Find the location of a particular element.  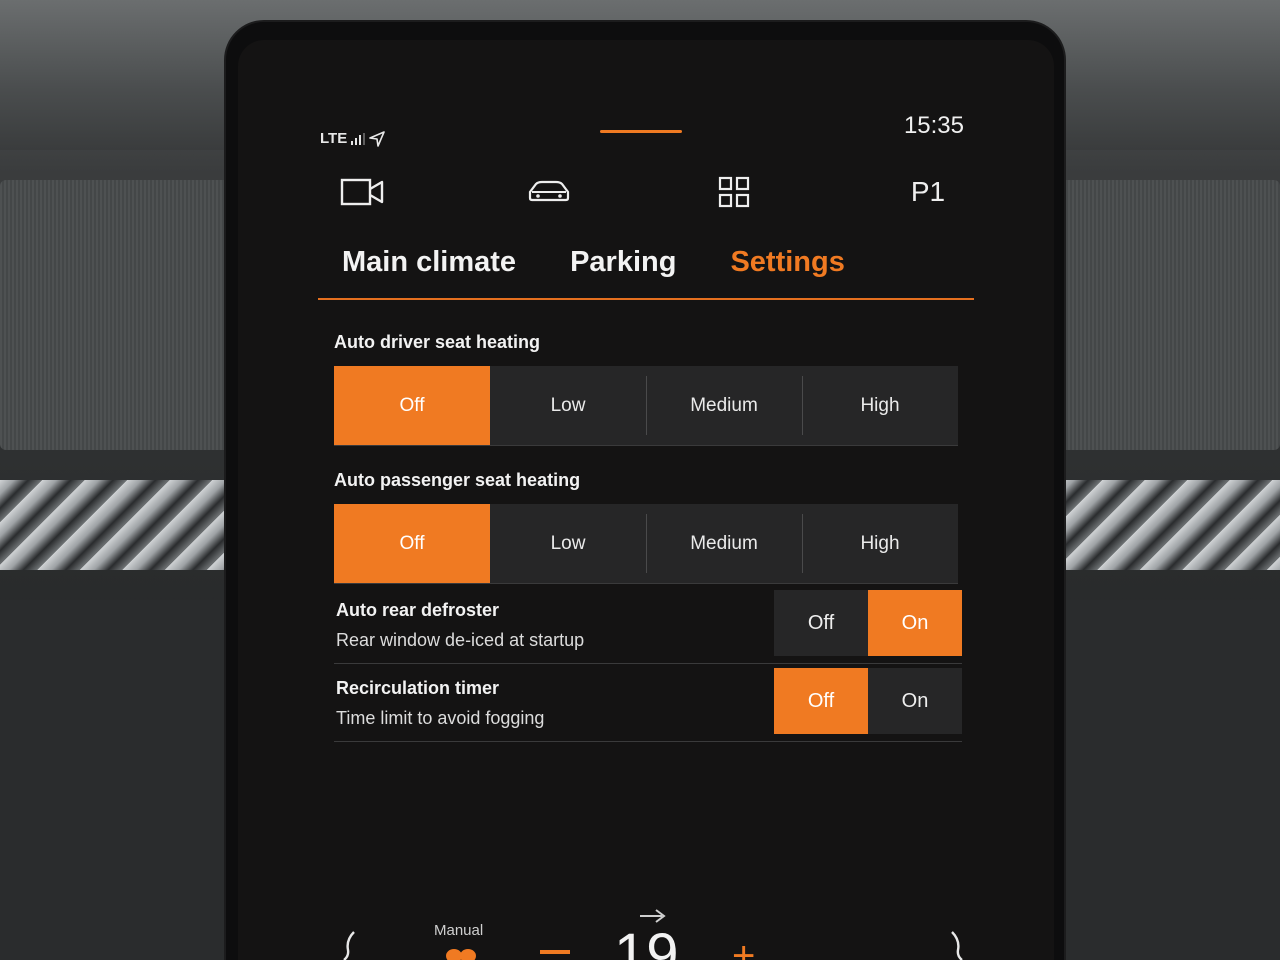

passenger-seat-heating-label: Auto passenger seat heating is located at coordinates (457, 480).